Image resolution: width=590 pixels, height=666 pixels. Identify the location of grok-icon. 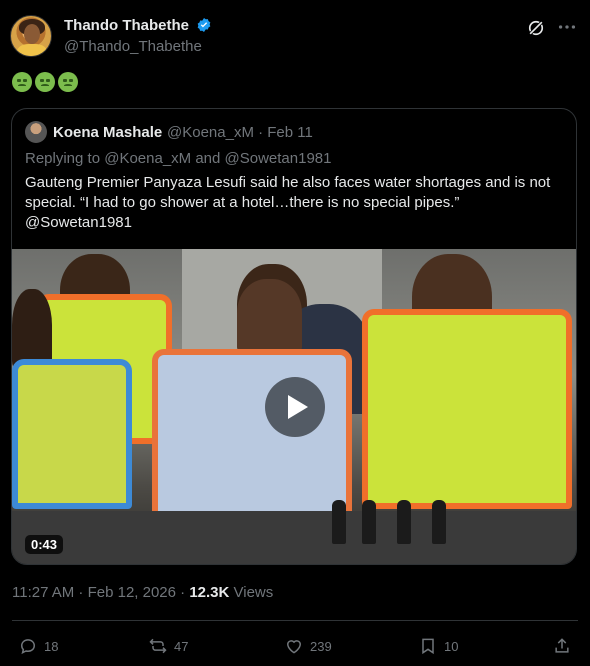
(536, 28).